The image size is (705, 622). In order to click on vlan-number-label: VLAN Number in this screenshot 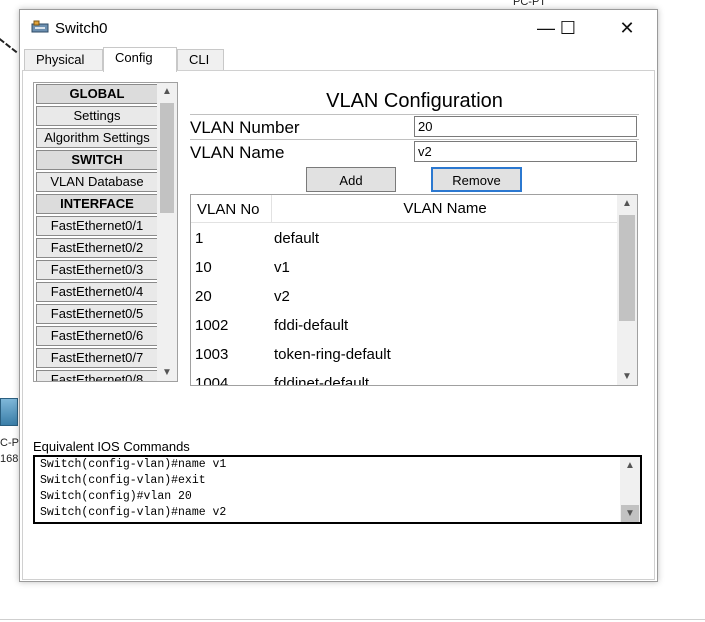, I will do `click(245, 127)`.